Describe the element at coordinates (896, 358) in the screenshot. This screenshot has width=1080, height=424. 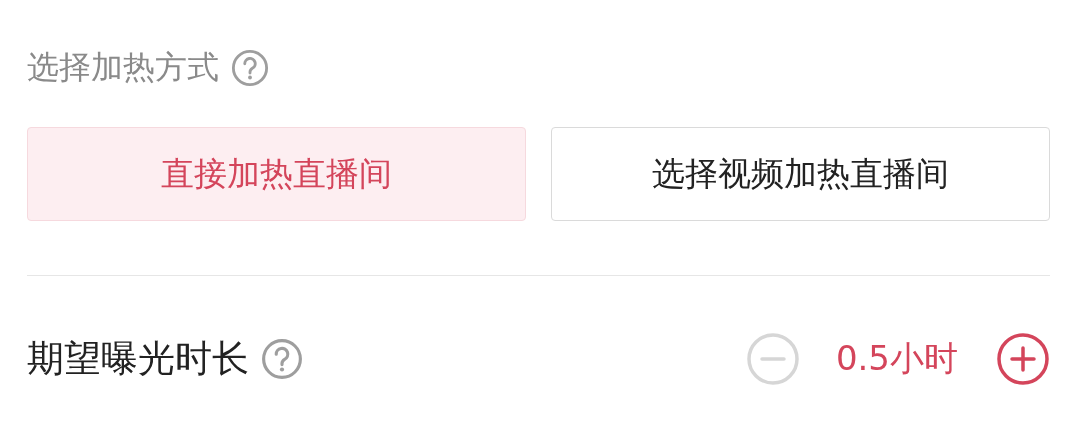
I see `duration-value: 0.5小时` at that location.